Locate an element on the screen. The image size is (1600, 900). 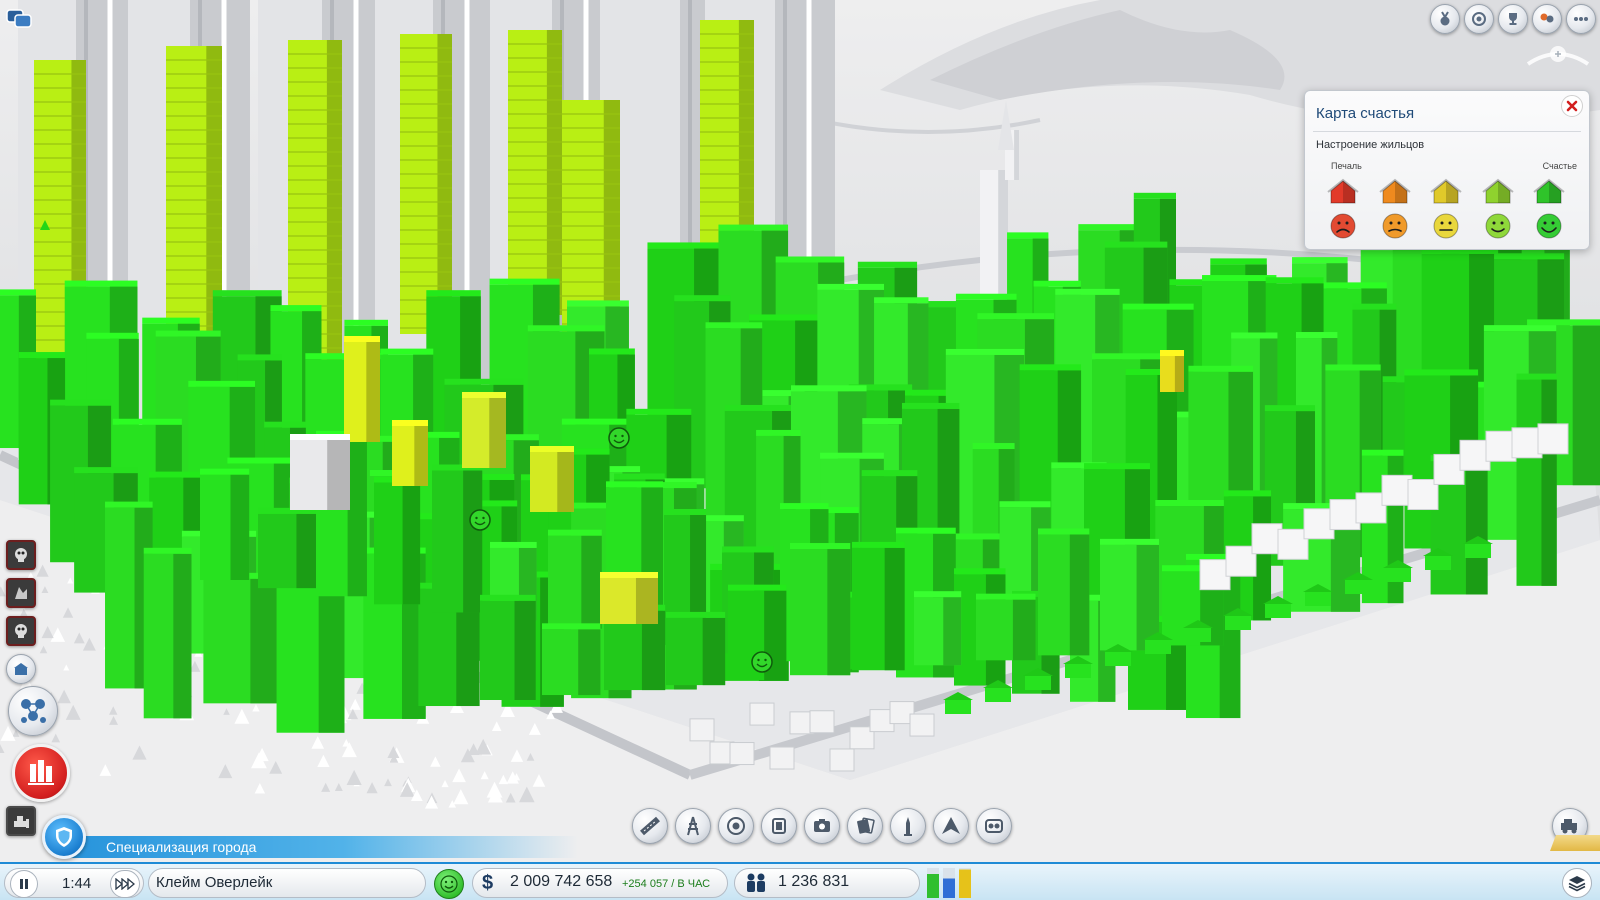
friends-button is located at coordinates (1547, 19).